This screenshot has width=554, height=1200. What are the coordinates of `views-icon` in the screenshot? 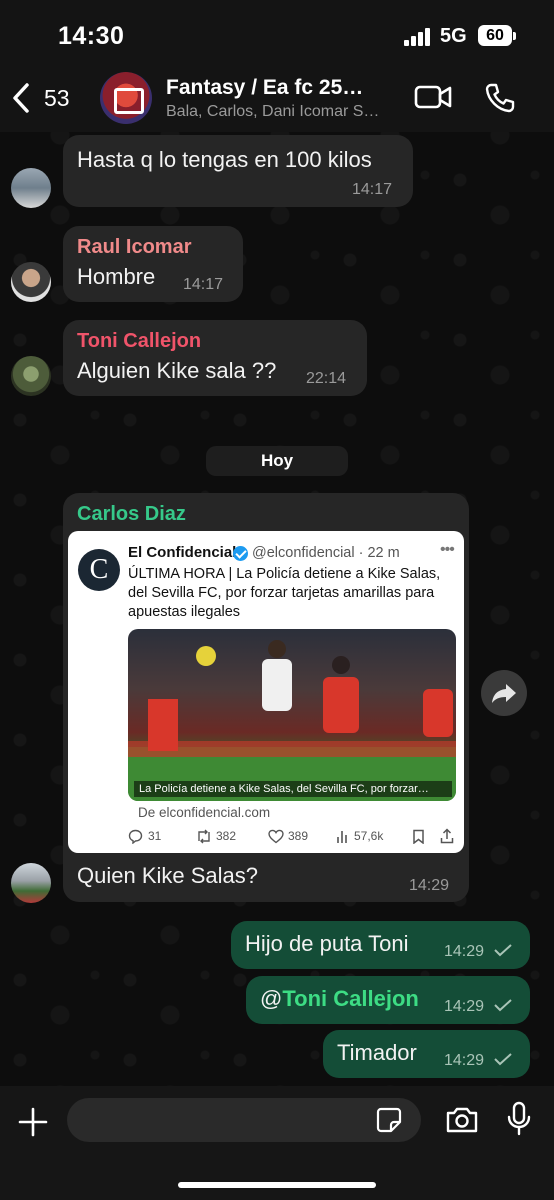 It's located at (343, 836).